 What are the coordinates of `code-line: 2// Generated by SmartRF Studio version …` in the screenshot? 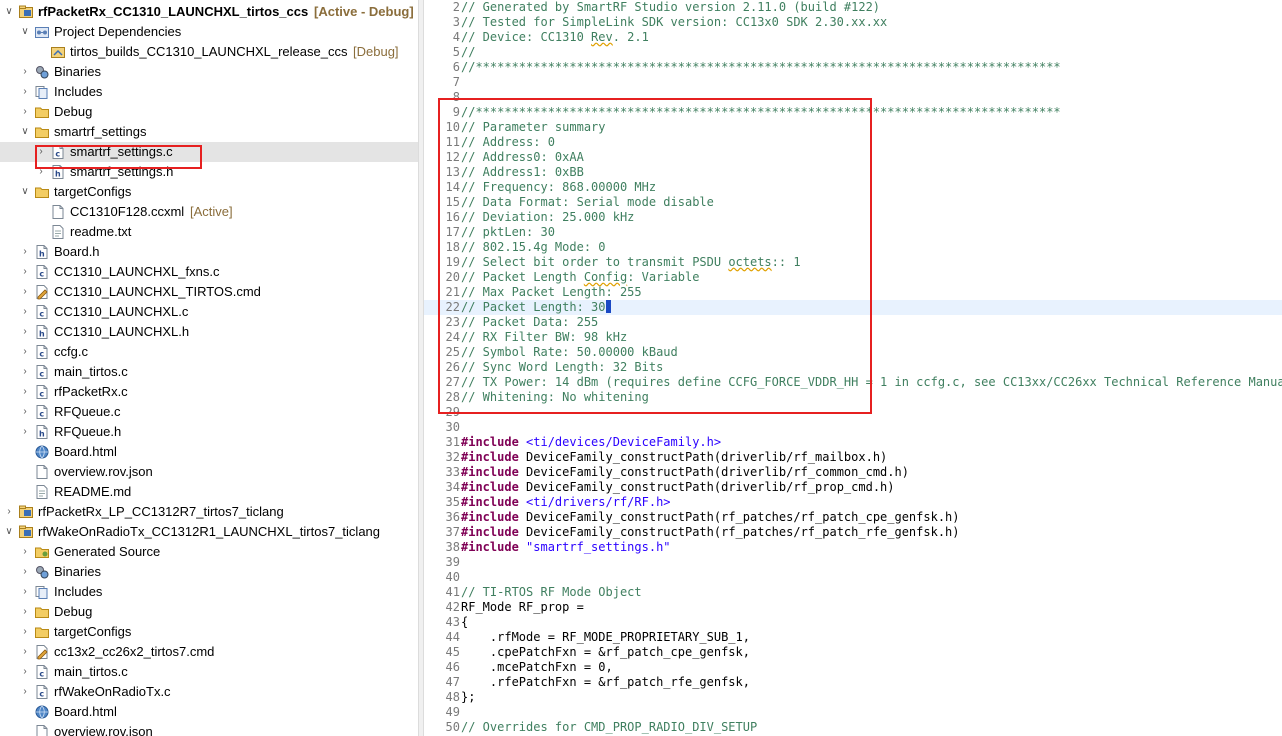 It's located at (853, 7).